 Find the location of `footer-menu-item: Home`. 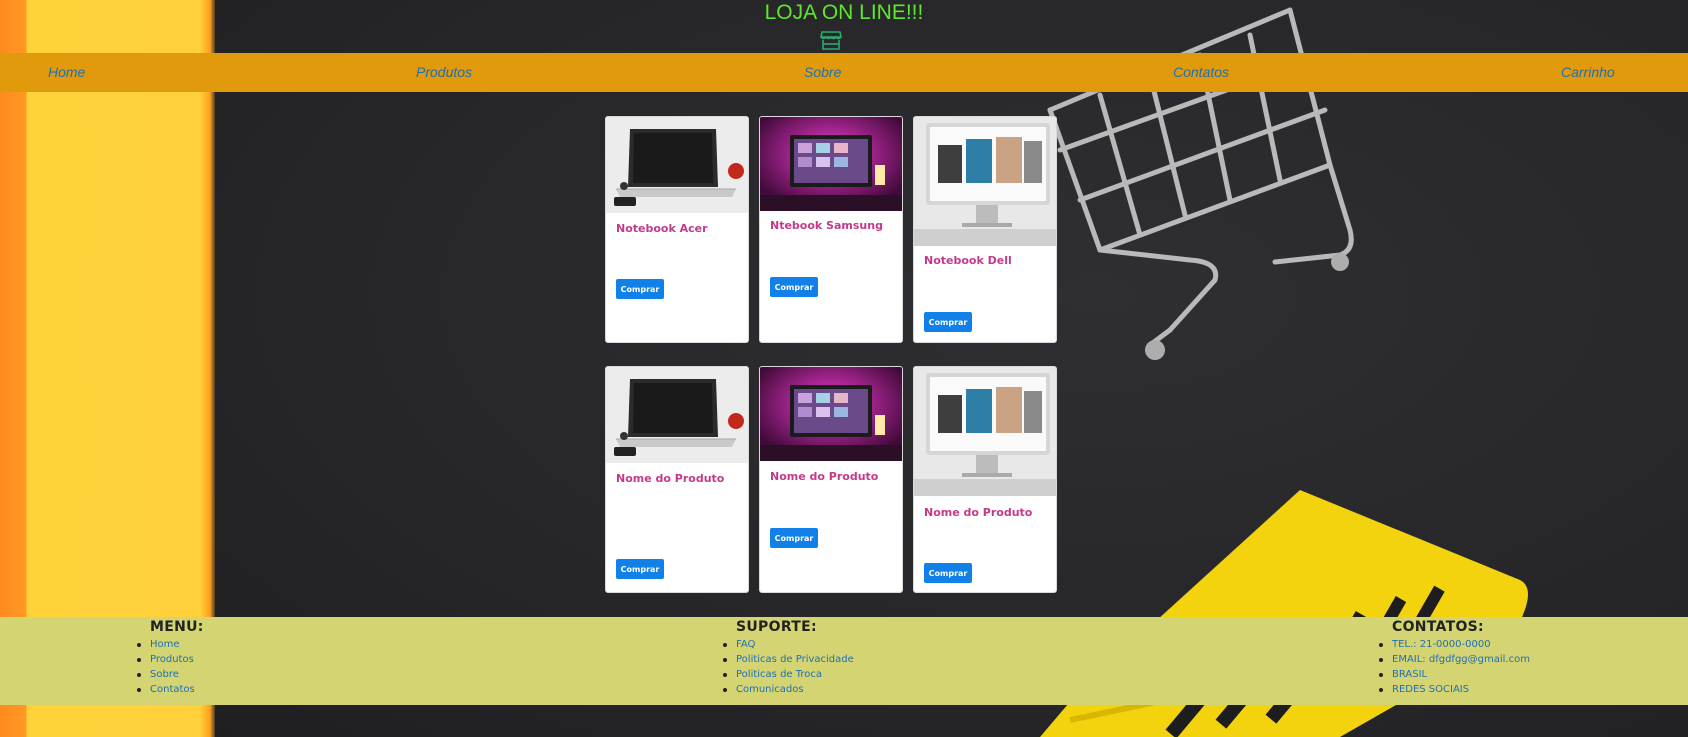

footer-menu-item: Home is located at coordinates (170, 644).